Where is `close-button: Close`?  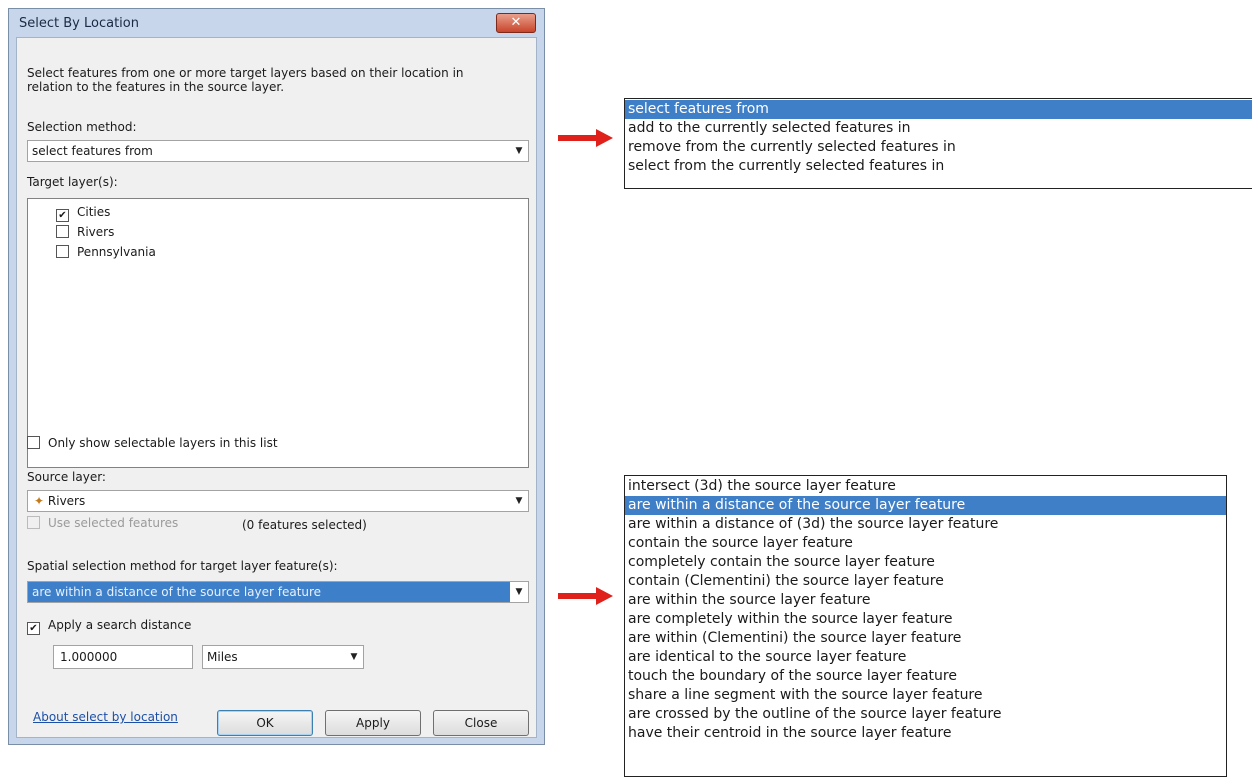
close-button: Close is located at coordinates (481, 723).